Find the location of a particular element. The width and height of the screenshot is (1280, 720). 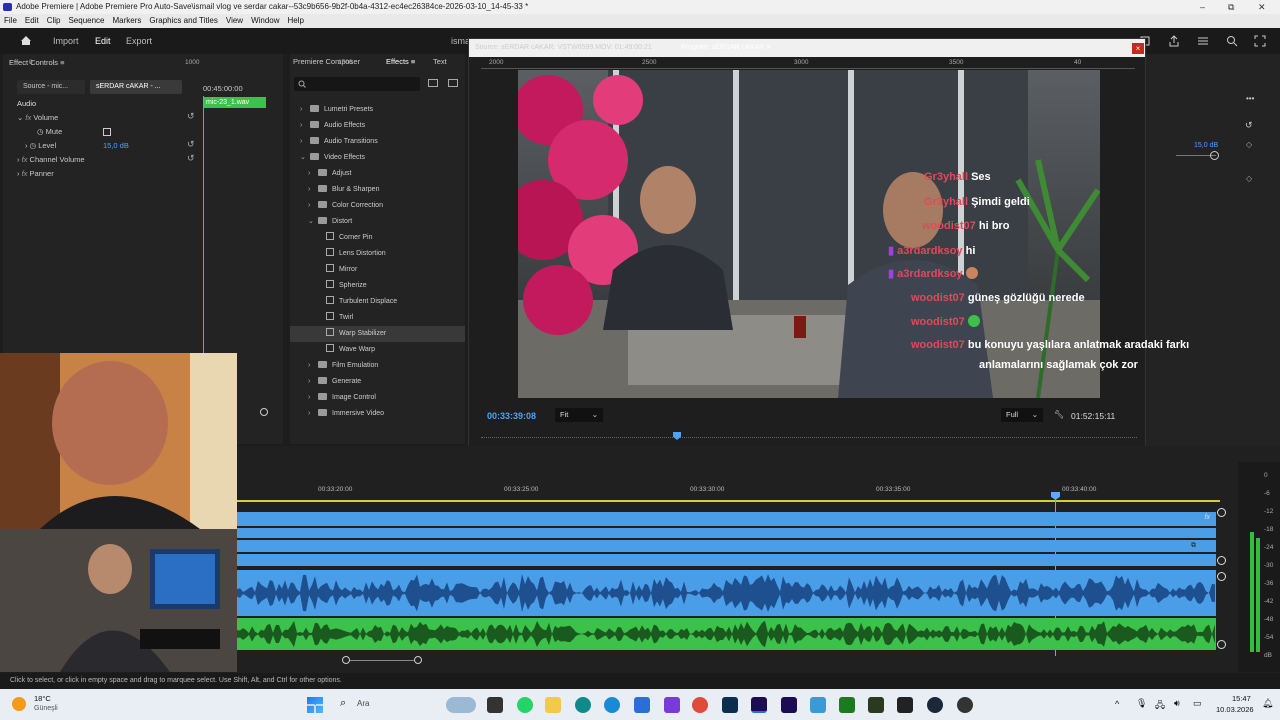

mute-checkbox is located at coordinates (107, 132).